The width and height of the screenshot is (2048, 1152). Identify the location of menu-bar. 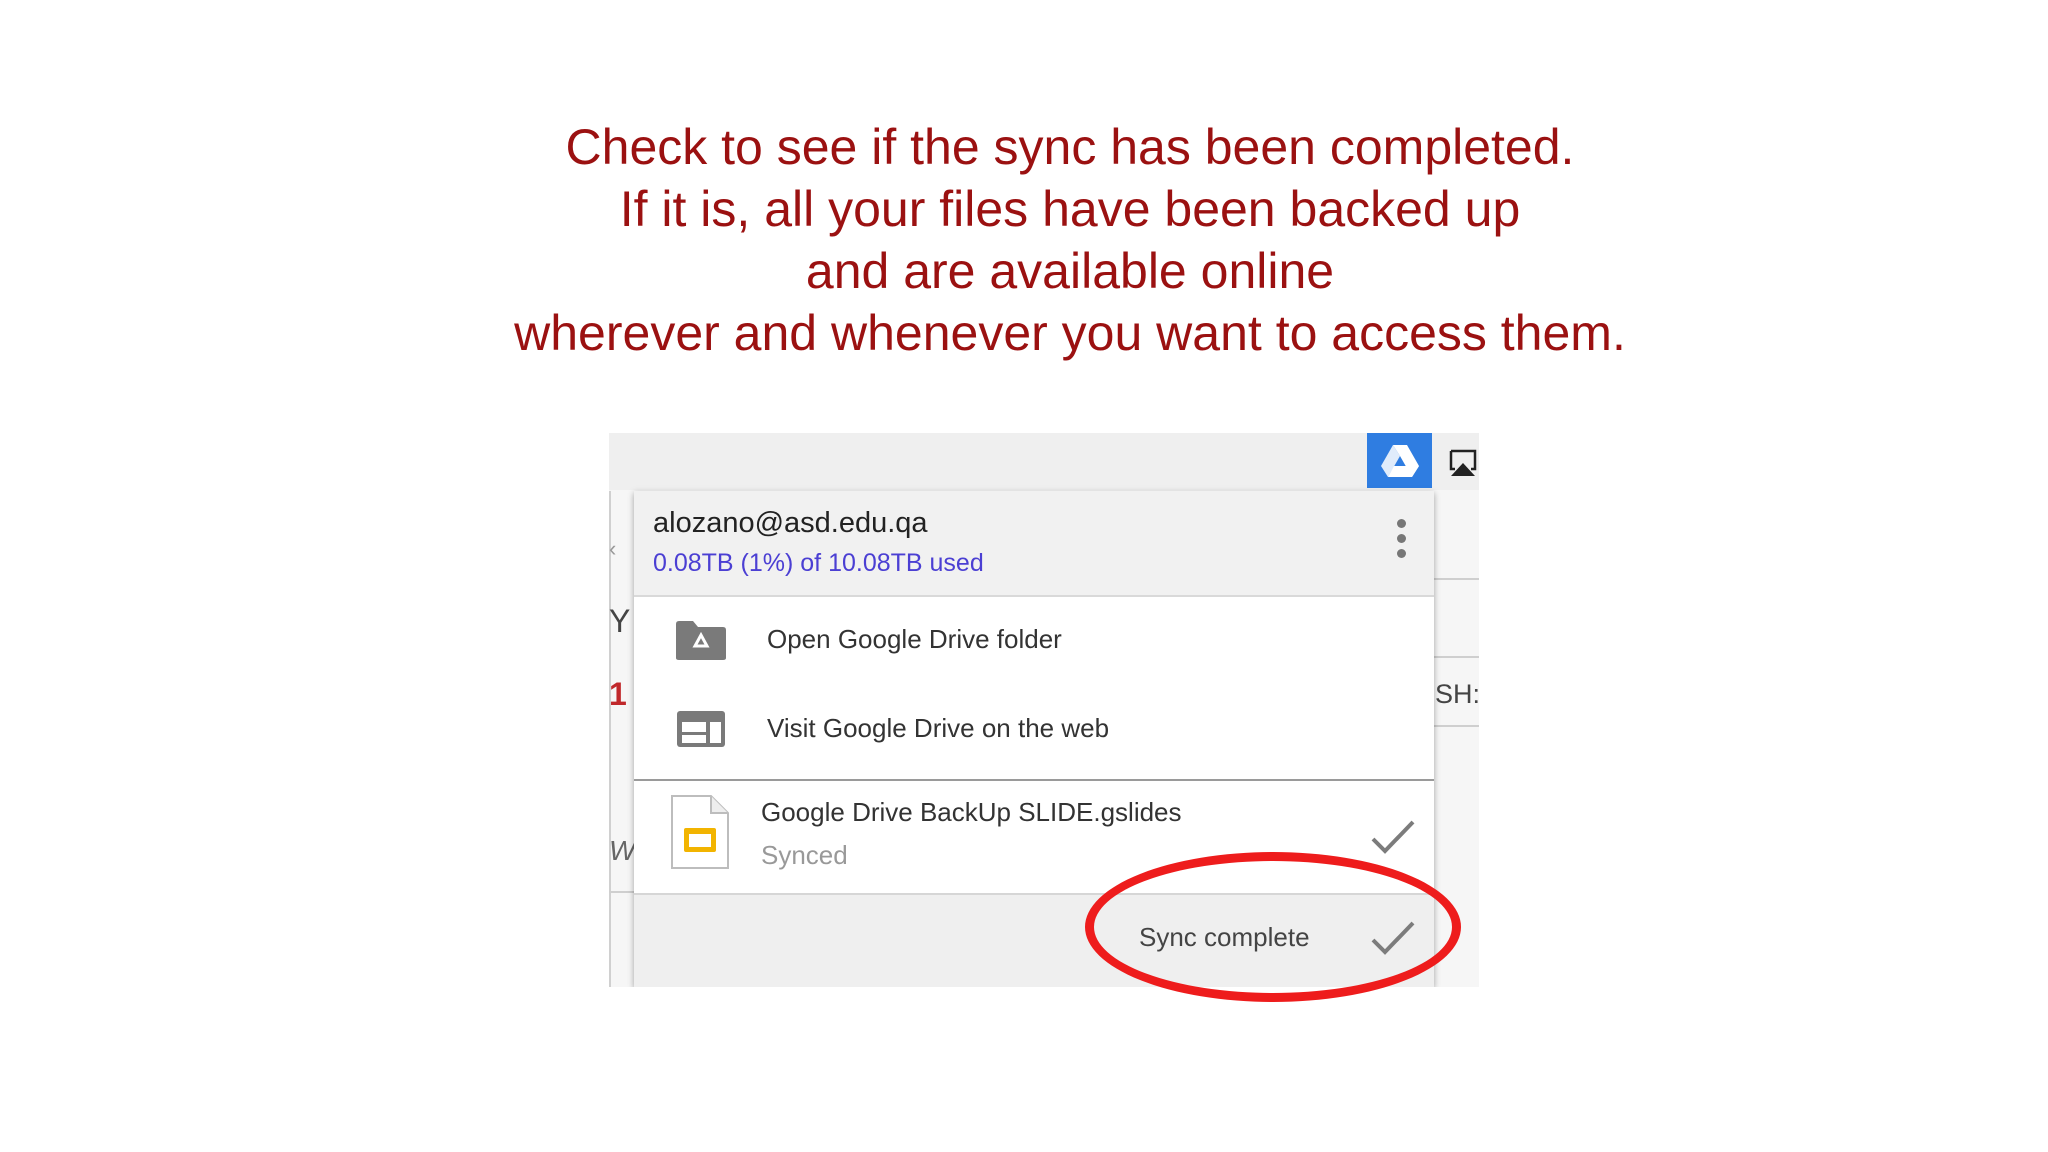
(1044, 461).